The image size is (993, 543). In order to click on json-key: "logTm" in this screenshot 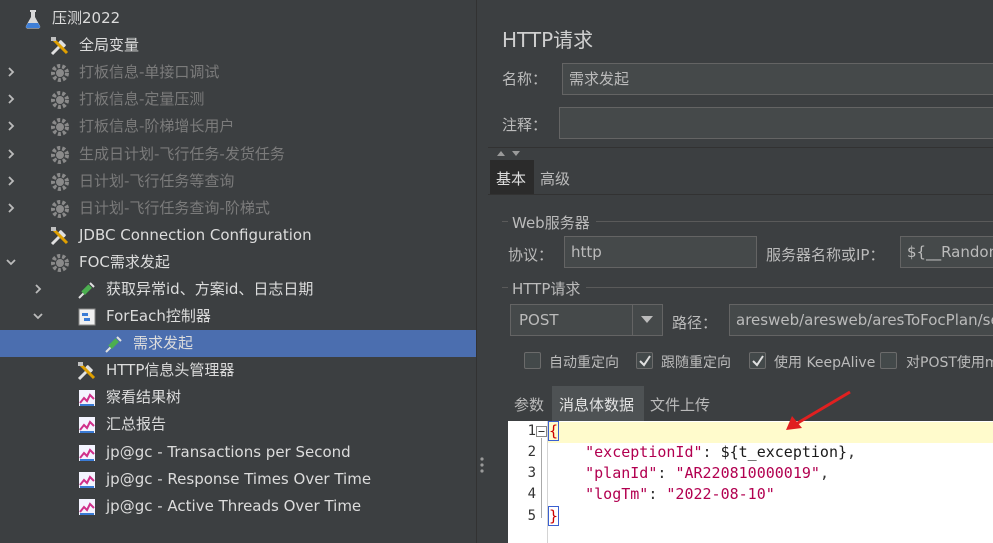, I will do `click(617, 494)`.